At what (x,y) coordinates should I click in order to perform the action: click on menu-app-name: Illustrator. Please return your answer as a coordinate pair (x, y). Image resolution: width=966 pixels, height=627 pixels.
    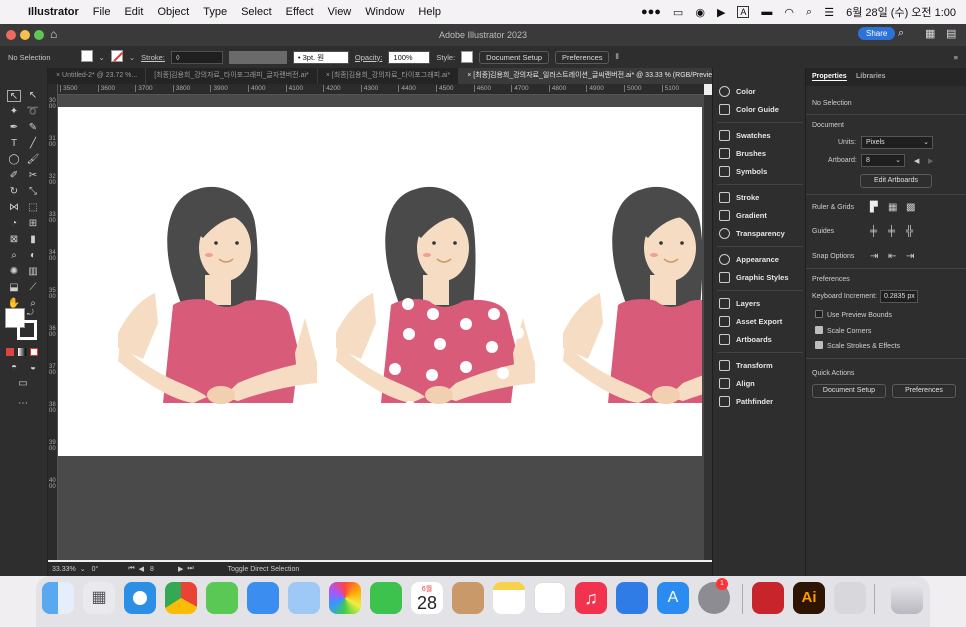
    Looking at the image, I should click on (53, 12).